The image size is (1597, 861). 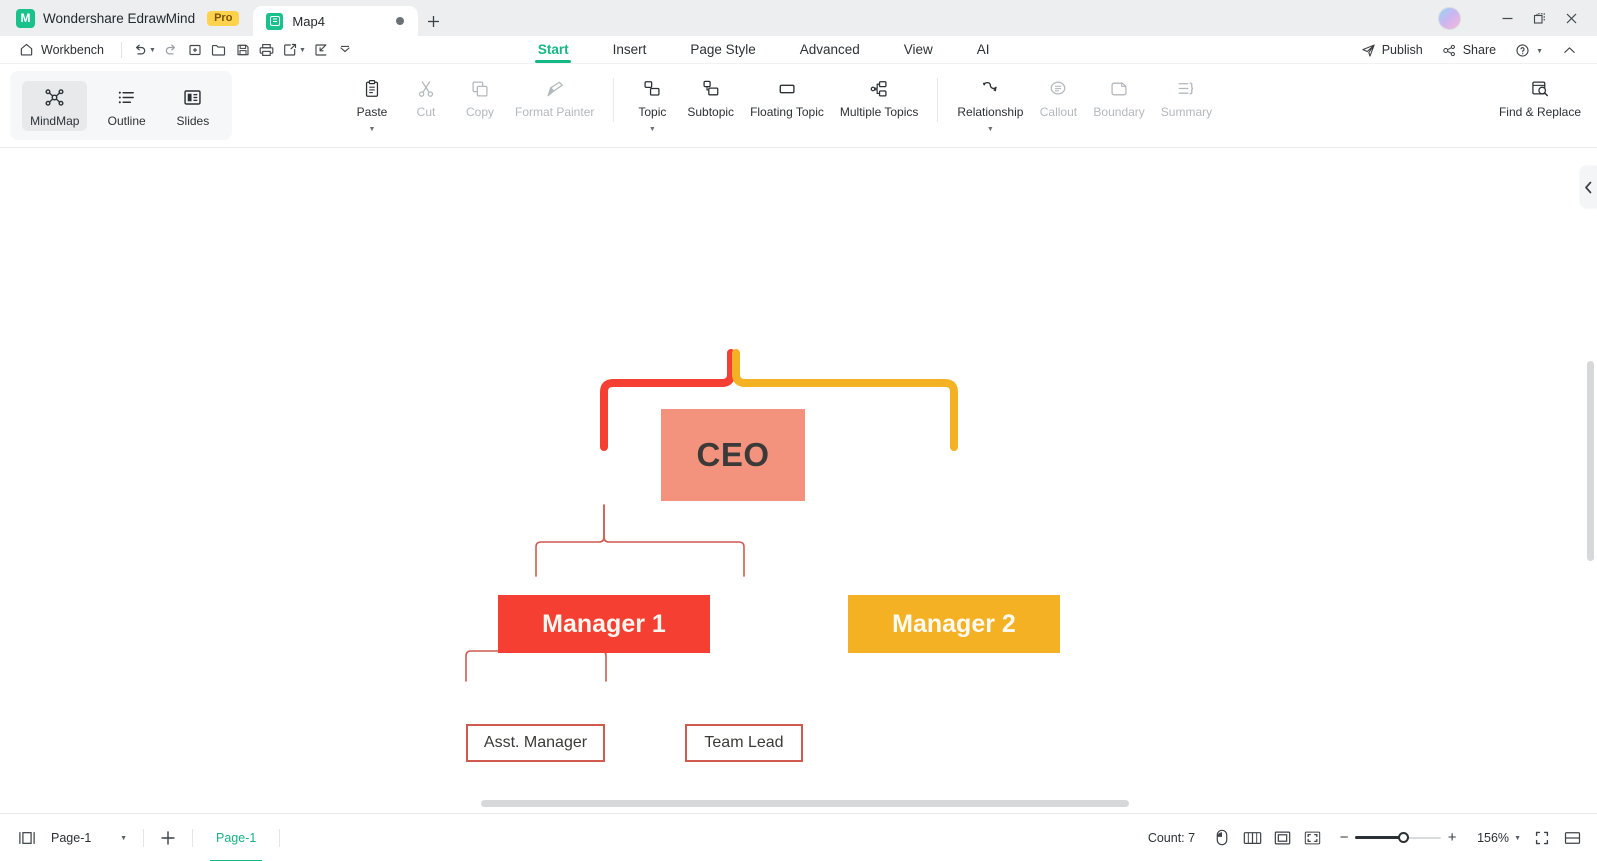 What do you see at coordinates (71, 837) in the screenshot?
I see `page-select-value: Page-1` at bounding box center [71, 837].